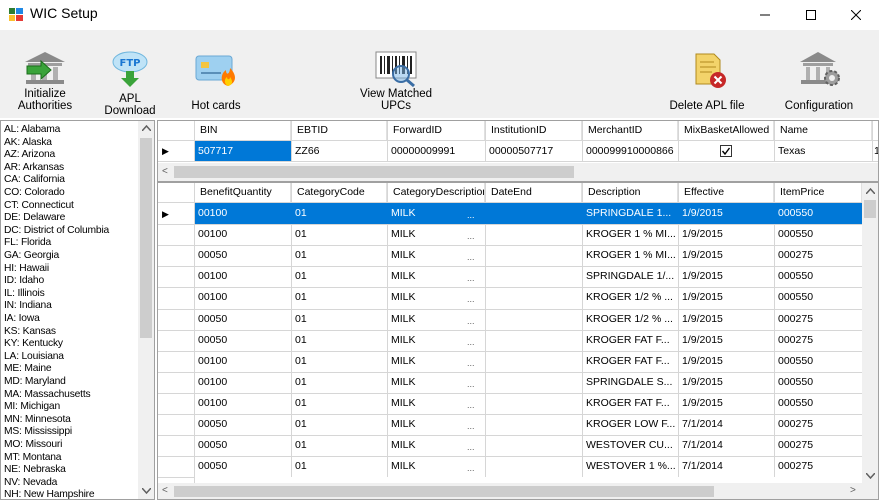 This screenshot has width=879, height=500. Describe the element at coordinates (823, 130) in the screenshot. I see `column-header: Name` at that location.